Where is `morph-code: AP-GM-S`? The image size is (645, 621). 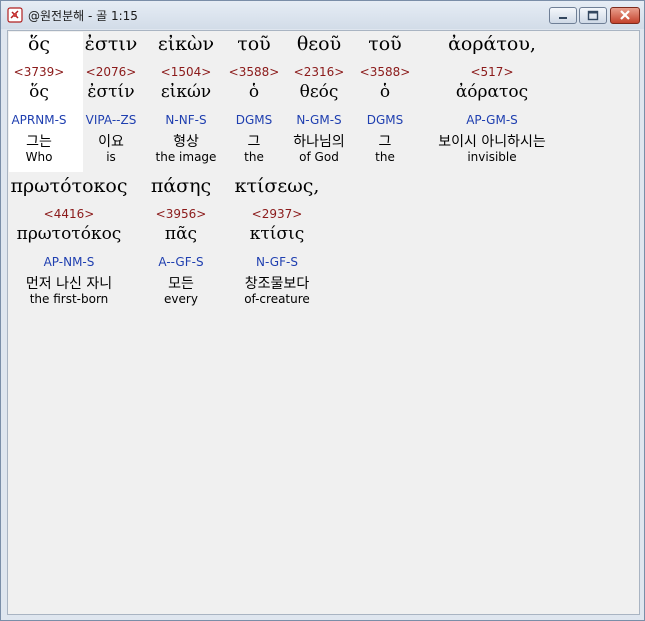
morph-code: AP-GM-S is located at coordinates (492, 120).